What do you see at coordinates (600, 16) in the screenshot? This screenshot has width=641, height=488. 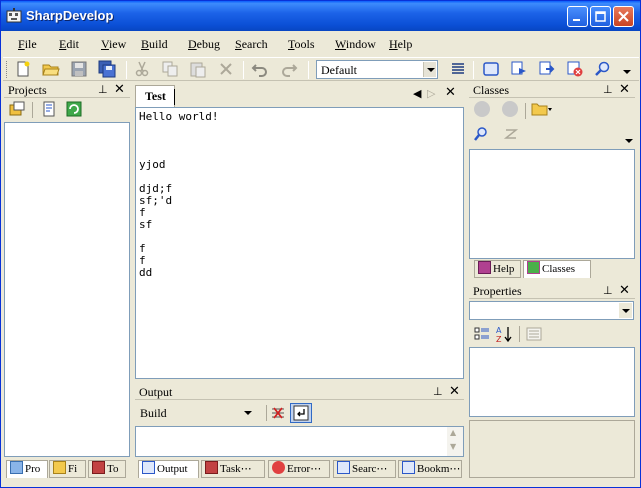 I see `maximize-button` at bounding box center [600, 16].